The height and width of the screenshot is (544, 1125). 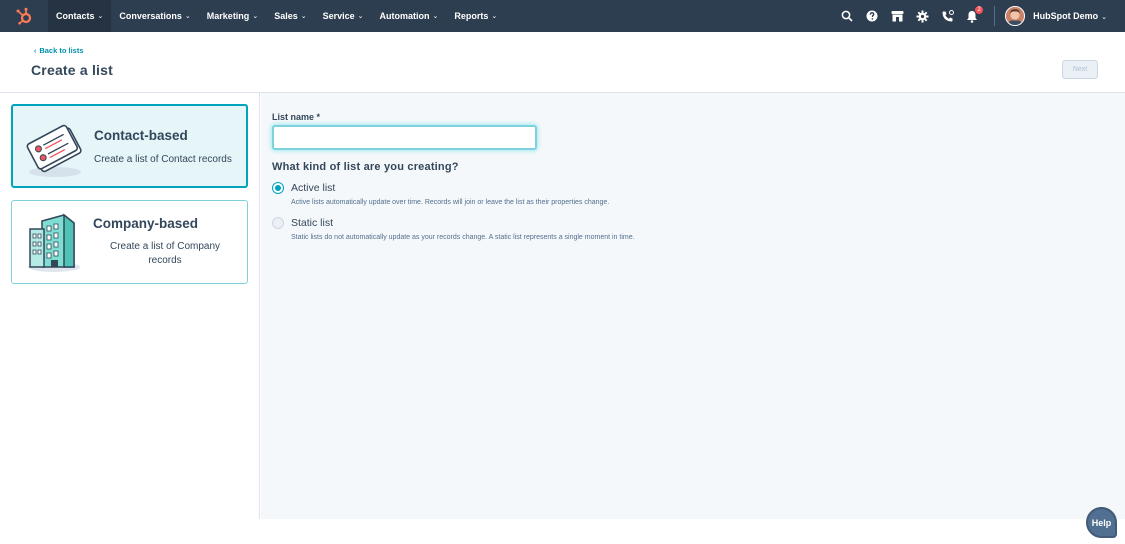 I want to click on list-kind-question: What kind of list are you creating?, so click(x=365, y=167).